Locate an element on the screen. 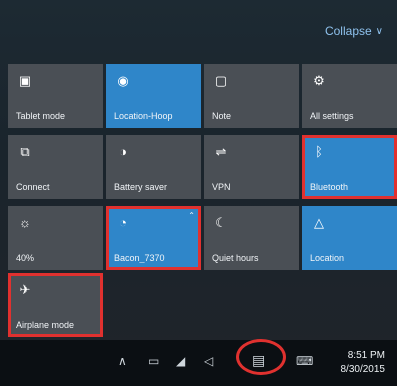  battery-icon: ▭ is located at coordinates (153, 361).